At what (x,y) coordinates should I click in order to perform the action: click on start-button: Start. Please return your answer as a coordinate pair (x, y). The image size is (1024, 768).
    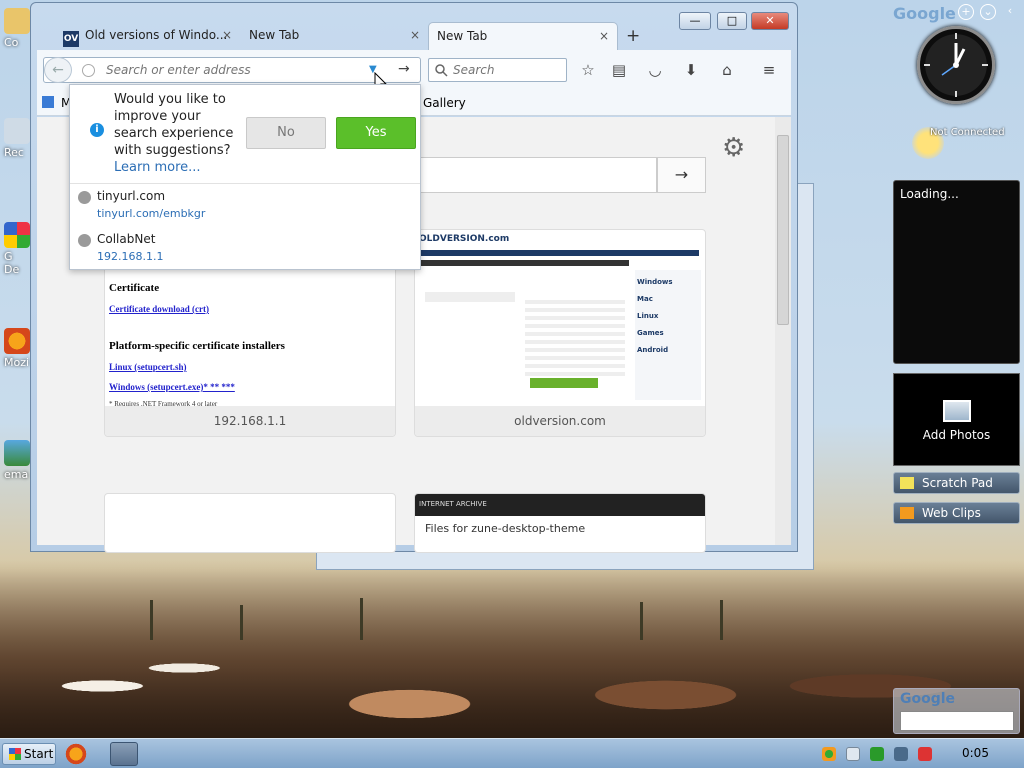
    Looking at the image, I should click on (29, 754).